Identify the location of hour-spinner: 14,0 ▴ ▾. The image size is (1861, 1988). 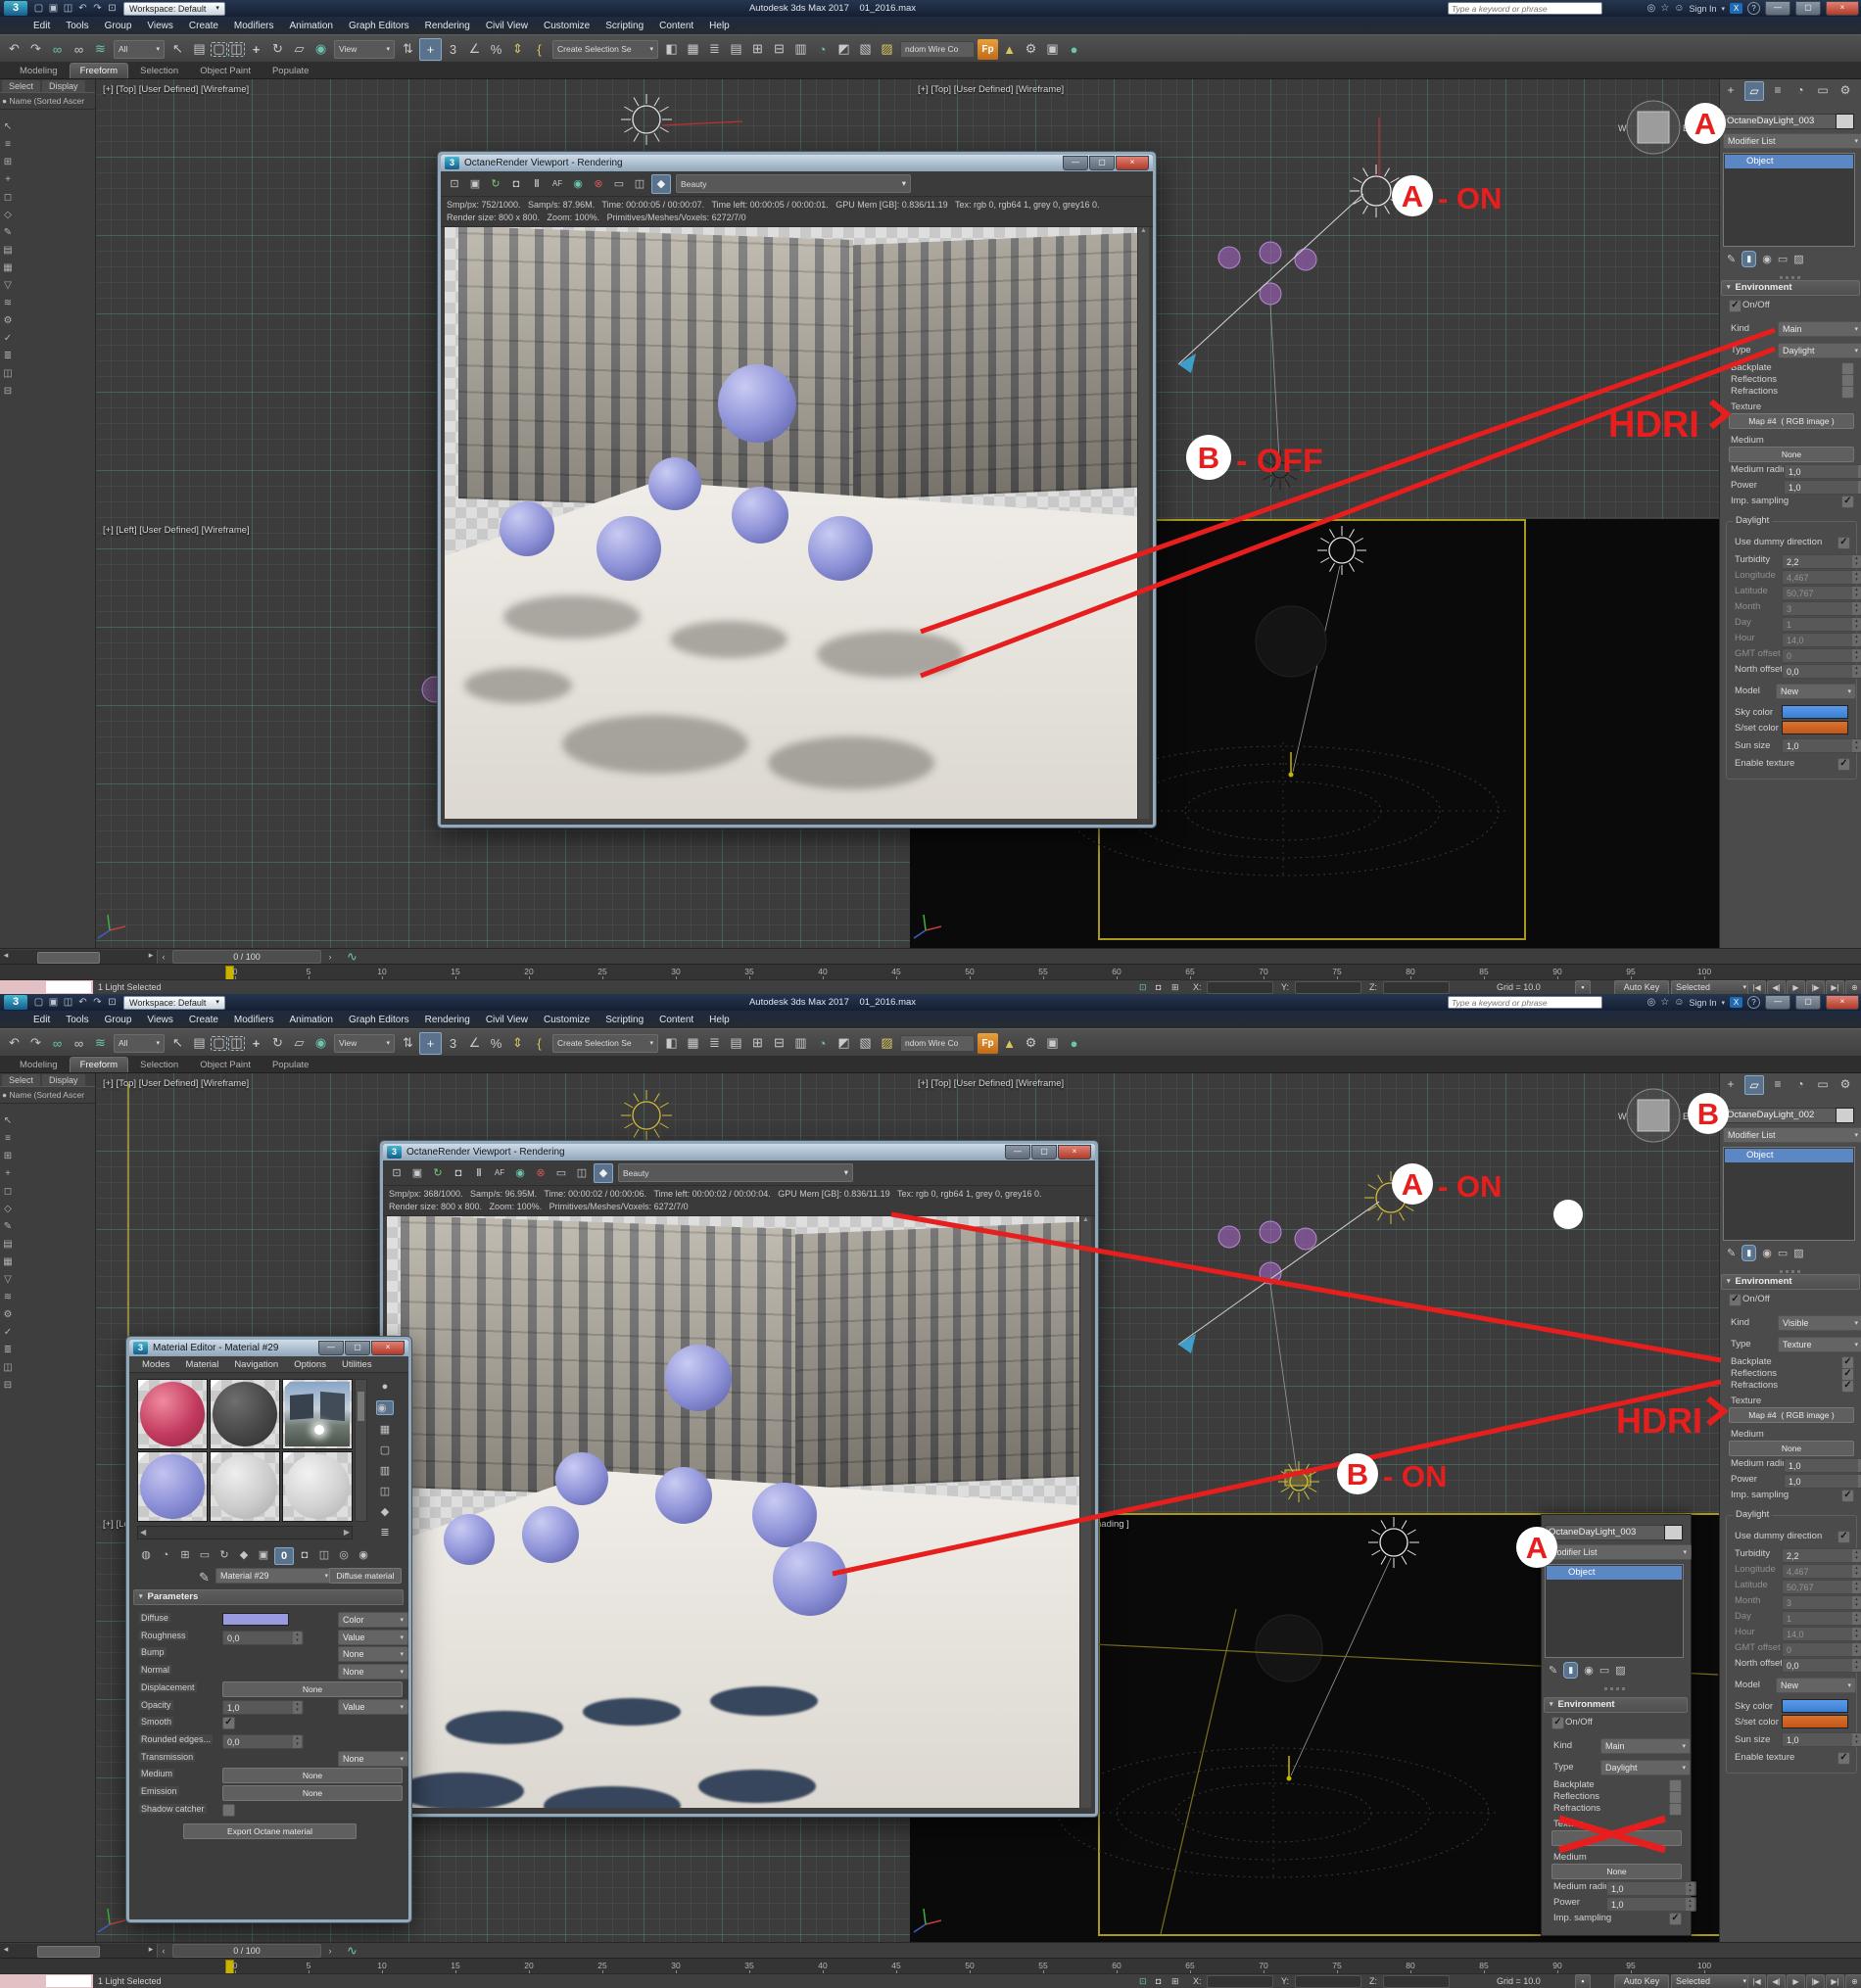
(1821, 640).